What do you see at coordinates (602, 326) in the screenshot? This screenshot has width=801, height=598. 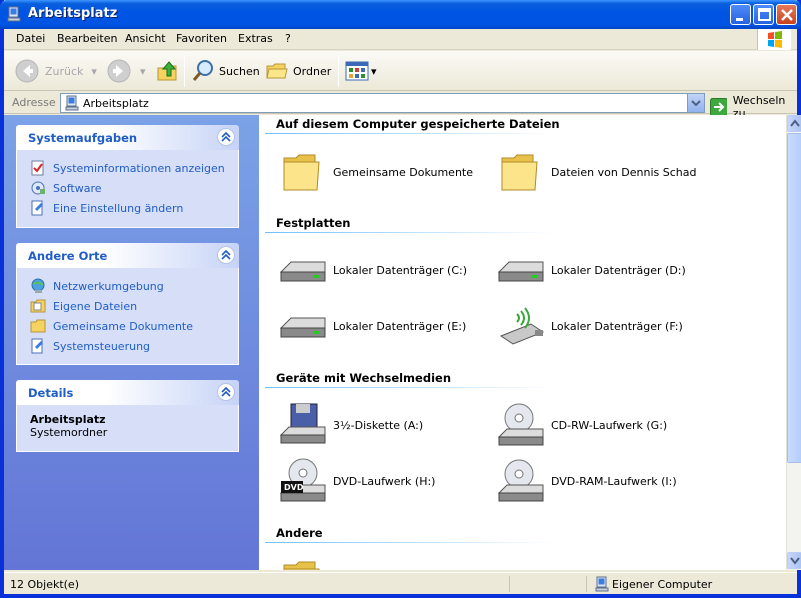 I see `item-drive-f: Lokaler Datenträger (F:)` at bounding box center [602, 326].